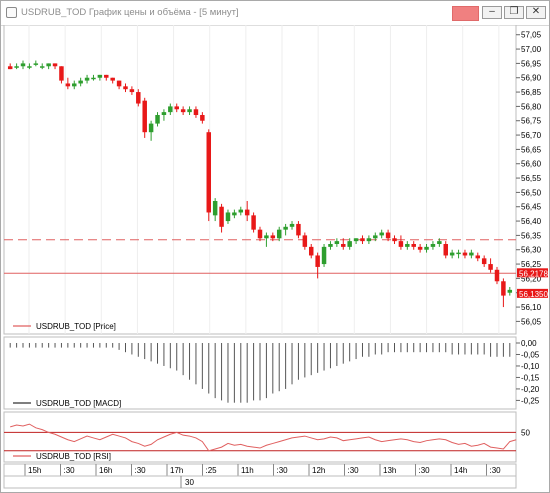 This screenshot has width=550, height=493. Describe the element at coordinates (531, 121) in the screenshot. I see `price-tick-label: 56,75` at that location.